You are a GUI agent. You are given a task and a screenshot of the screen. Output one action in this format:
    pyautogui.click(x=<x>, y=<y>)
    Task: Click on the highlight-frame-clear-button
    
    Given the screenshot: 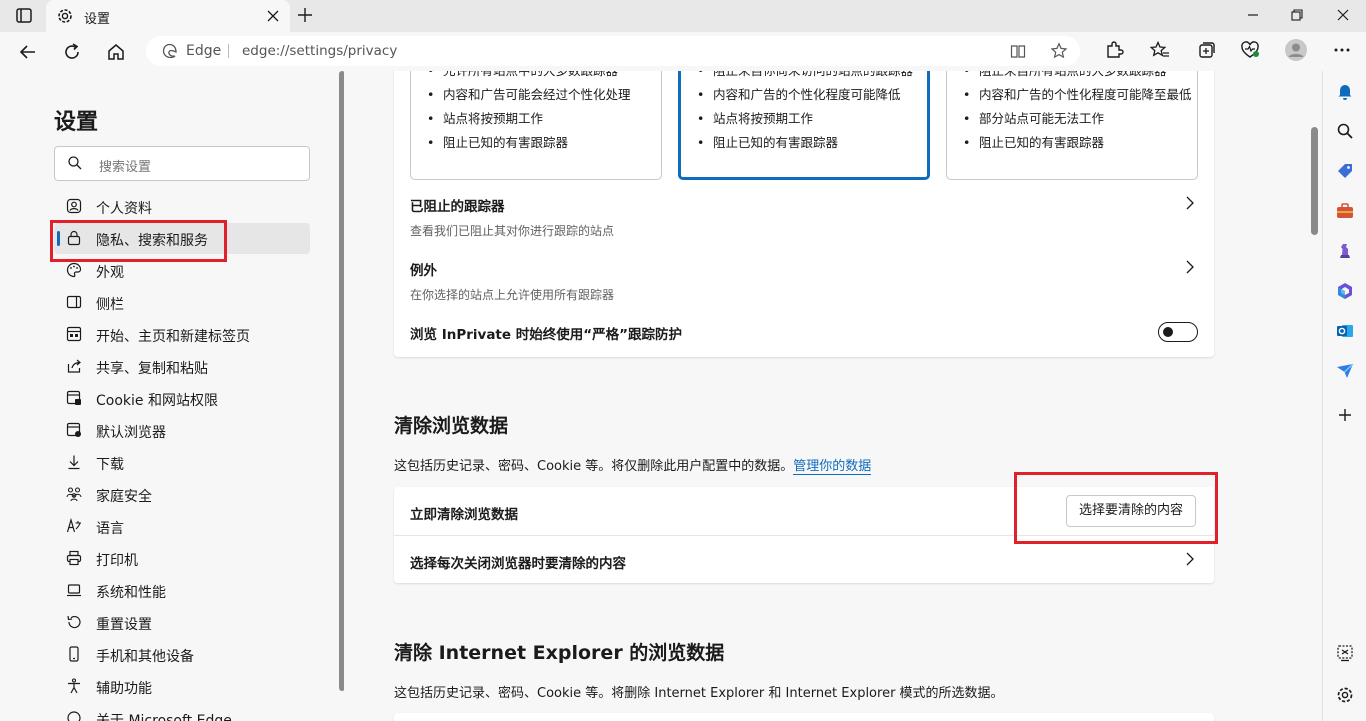 What is the action you would take?
    pyautogui.click(x=1116, y=508)
    